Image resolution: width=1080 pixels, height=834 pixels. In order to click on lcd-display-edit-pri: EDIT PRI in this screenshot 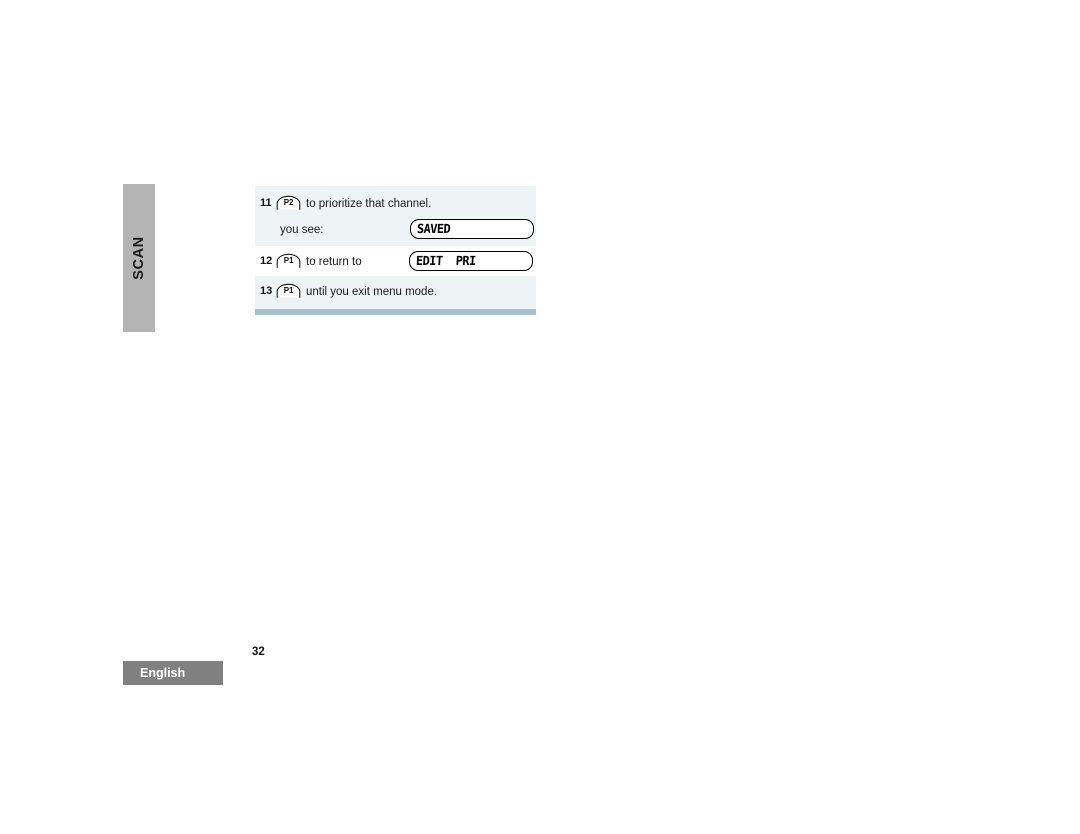, I will do `click(471, 261)`.